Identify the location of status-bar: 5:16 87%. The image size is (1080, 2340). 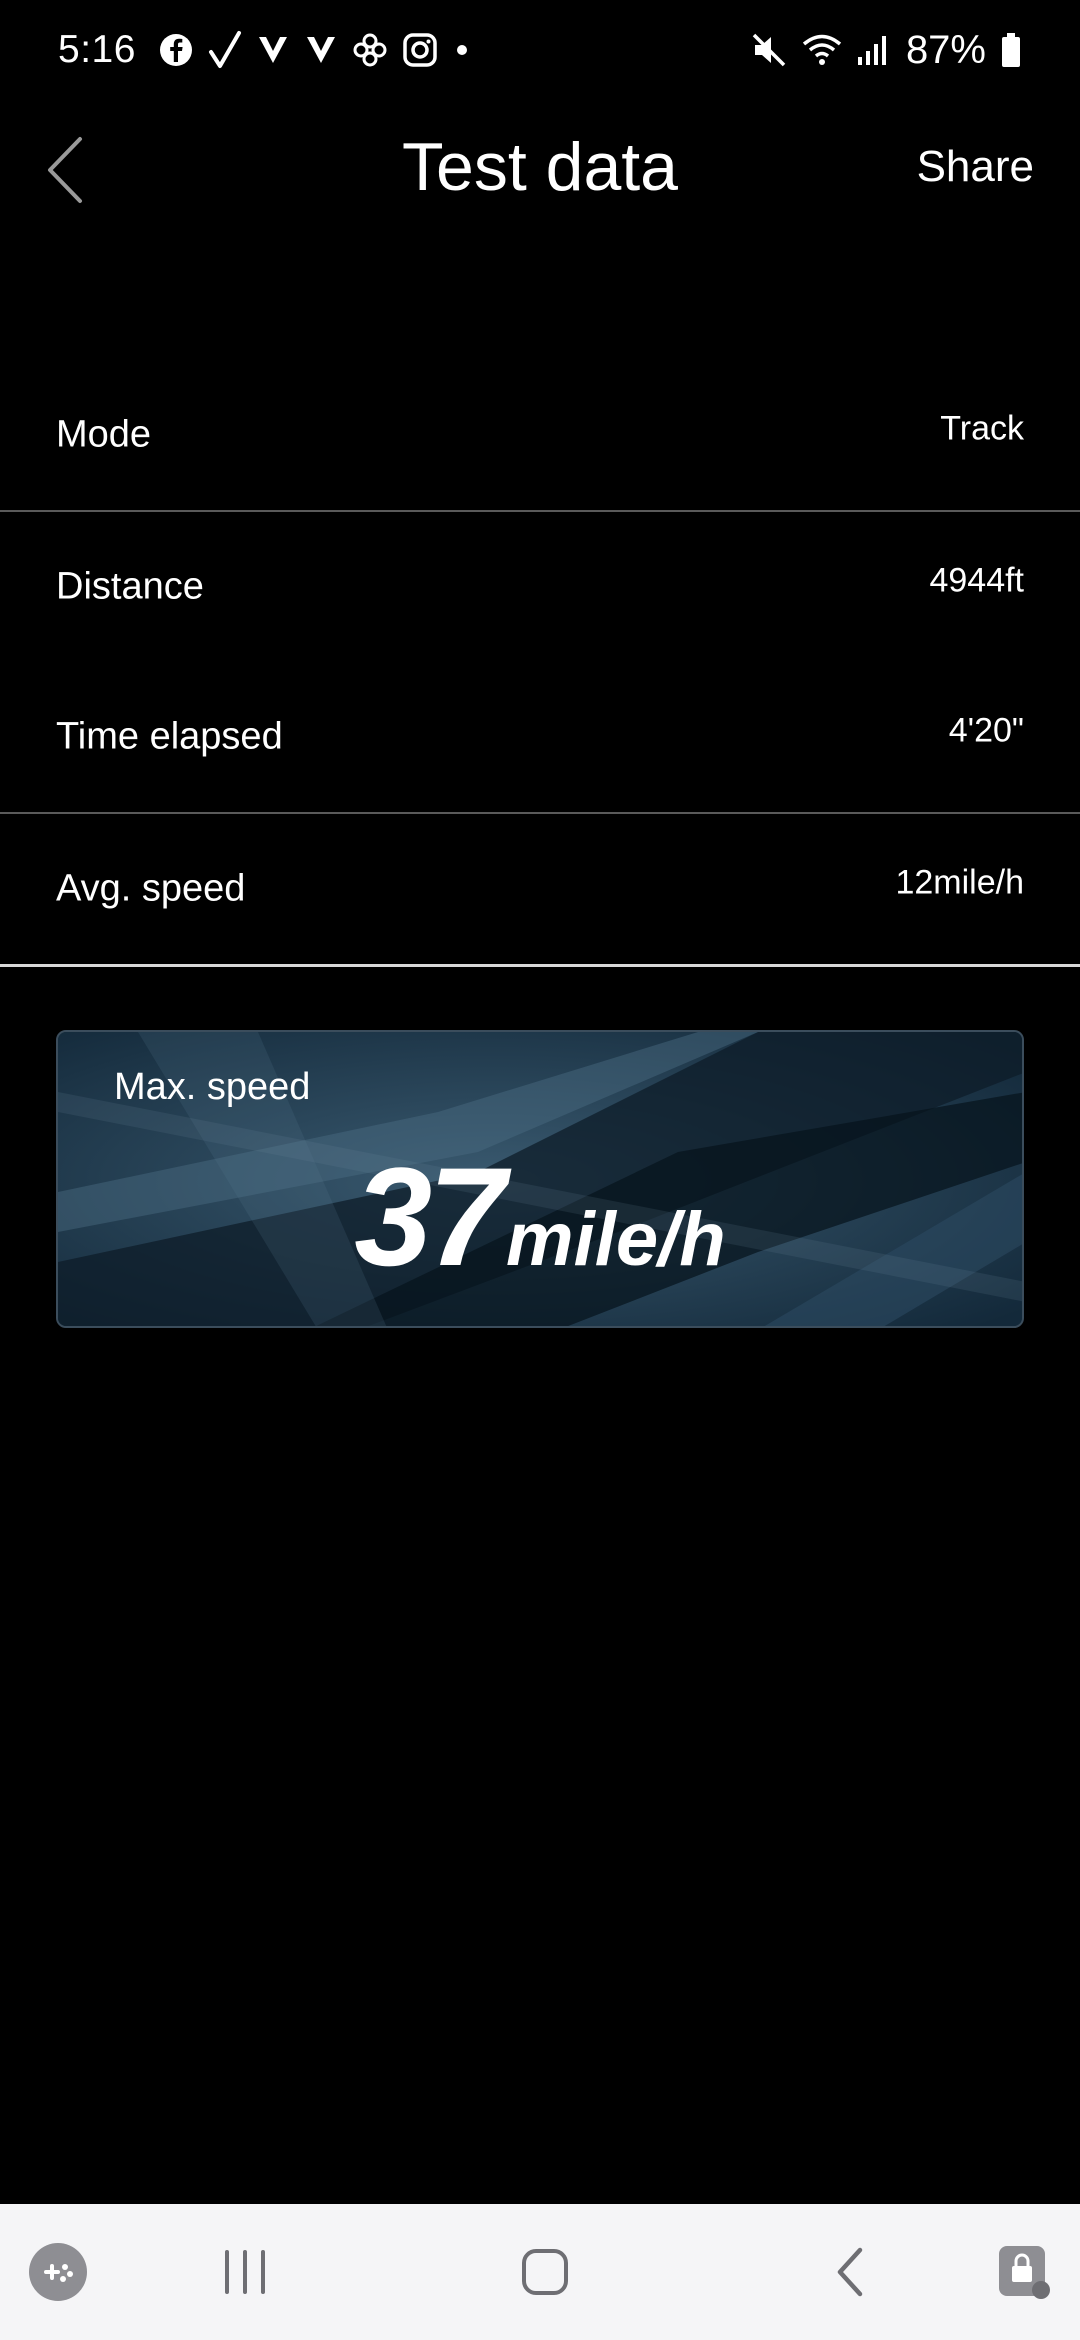
(540, 50).